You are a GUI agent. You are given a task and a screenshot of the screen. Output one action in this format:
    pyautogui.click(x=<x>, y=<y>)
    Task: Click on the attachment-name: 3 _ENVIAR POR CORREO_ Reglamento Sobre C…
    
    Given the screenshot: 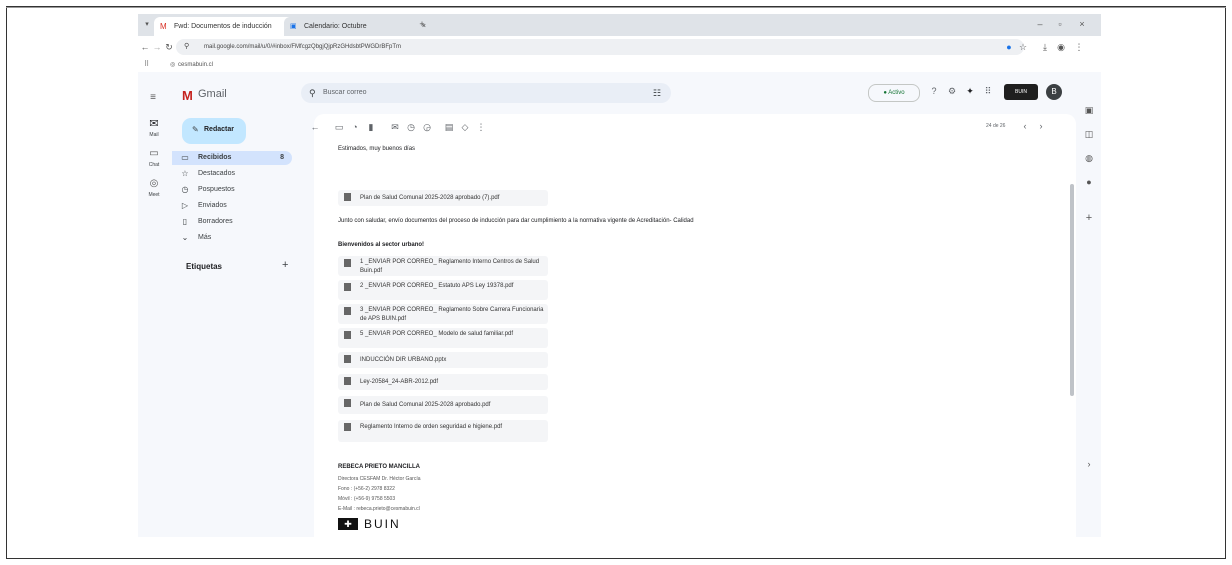 What is the action you would take?
    pyautogui.click(x=452, y=314)
    